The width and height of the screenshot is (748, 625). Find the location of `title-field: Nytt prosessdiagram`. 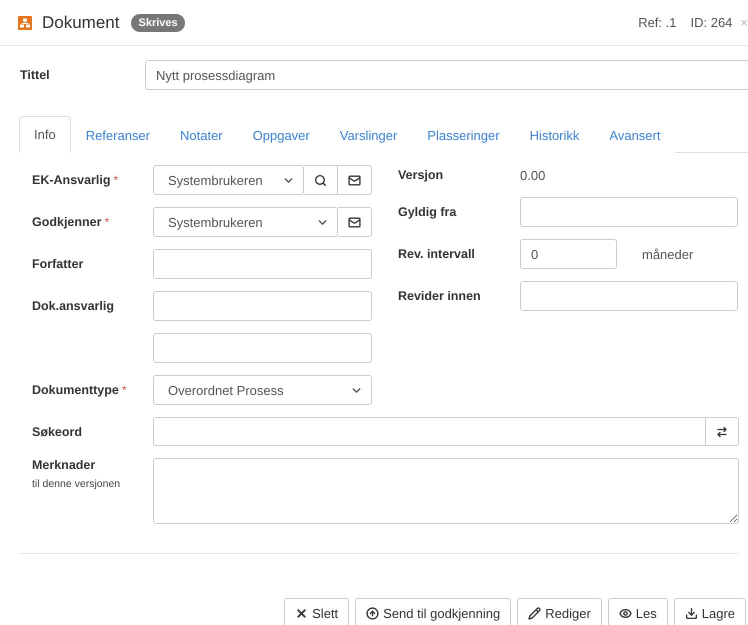

title-field: Nytt prosessdiagram is located at coordinates (446, 75).